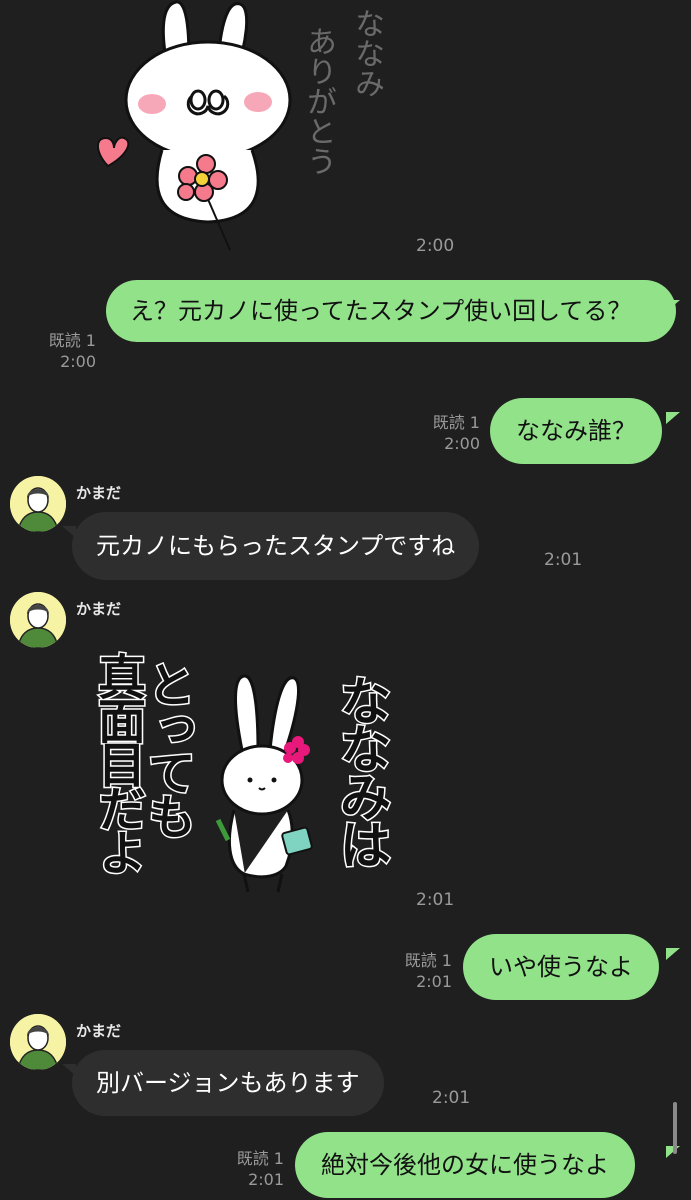 The image size is (691, 1200). I want to click on message-text: 絶対今後他の女に使うなよ, so click(465, 1165).